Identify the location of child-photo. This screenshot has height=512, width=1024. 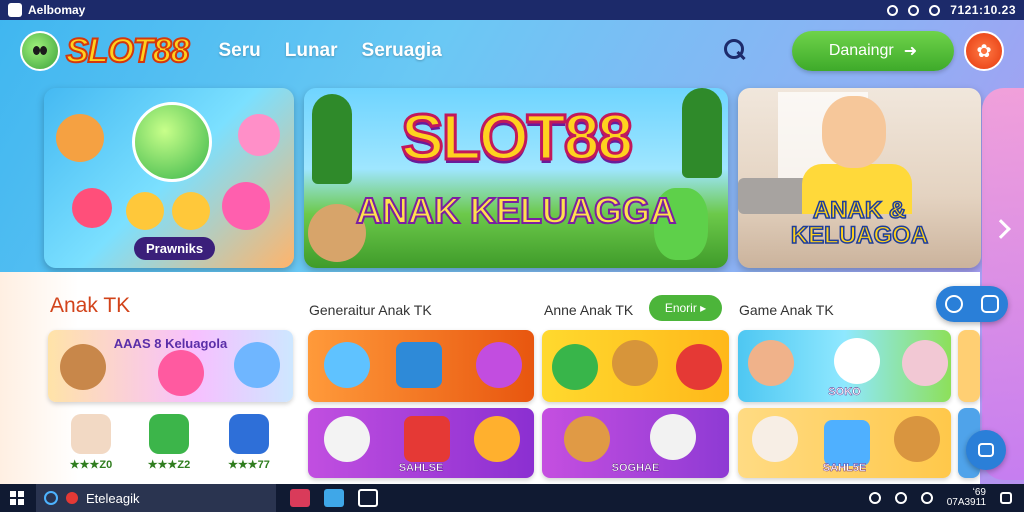
(854, 132).